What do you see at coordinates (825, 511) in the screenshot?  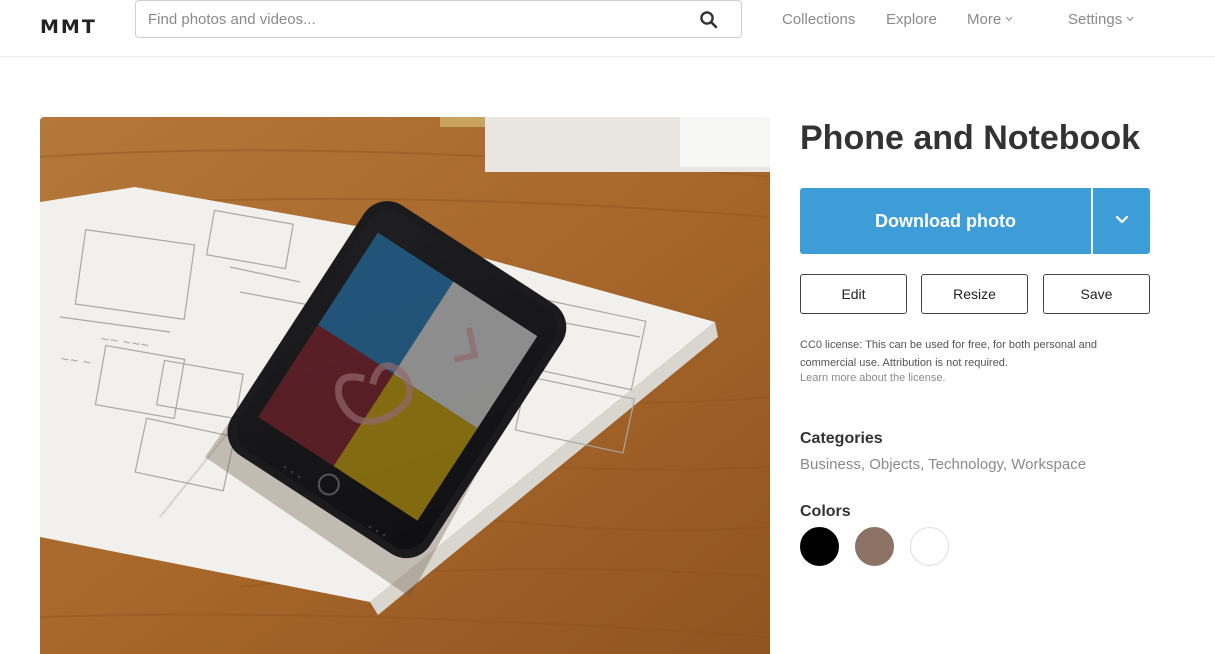 I see `colors-heading: Colors` at bounding box center [825, 511].